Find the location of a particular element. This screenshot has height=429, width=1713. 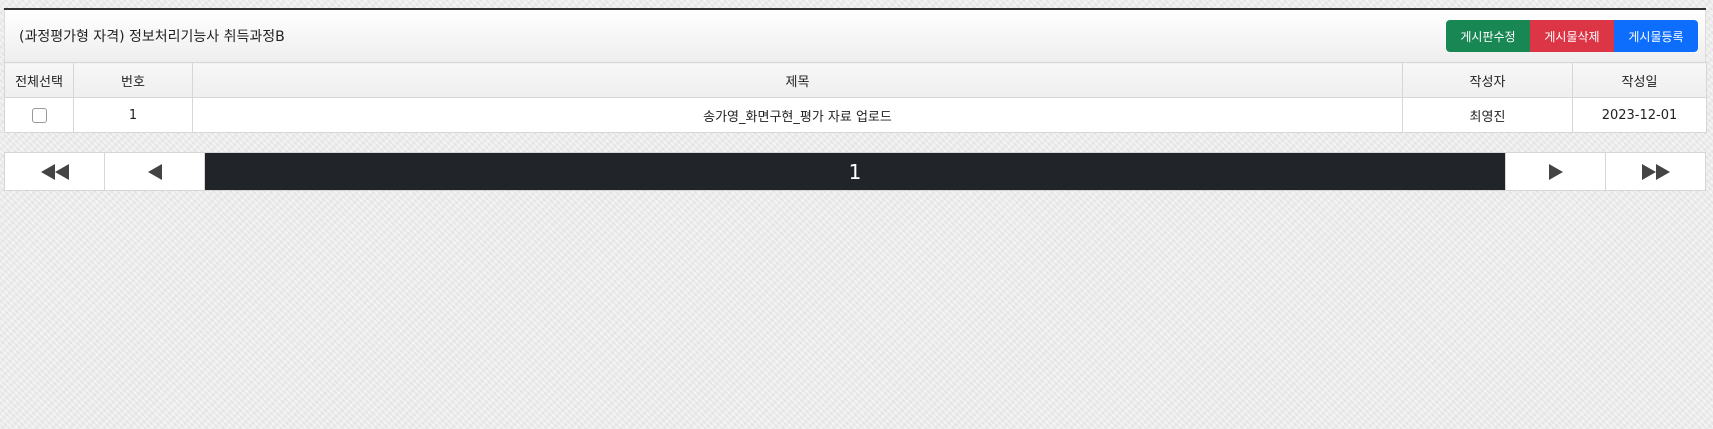

row-checkbox is located at coordinates (39, 115).